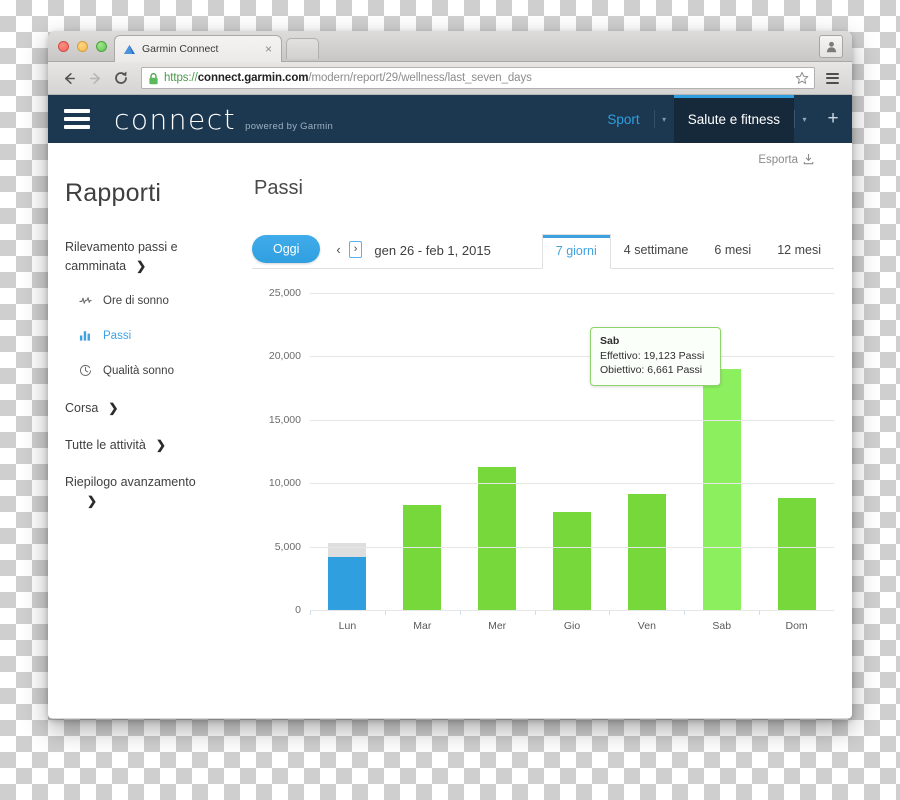 The image size is (900, 800). I want to click on minimize-window-button, so click(82, 46).